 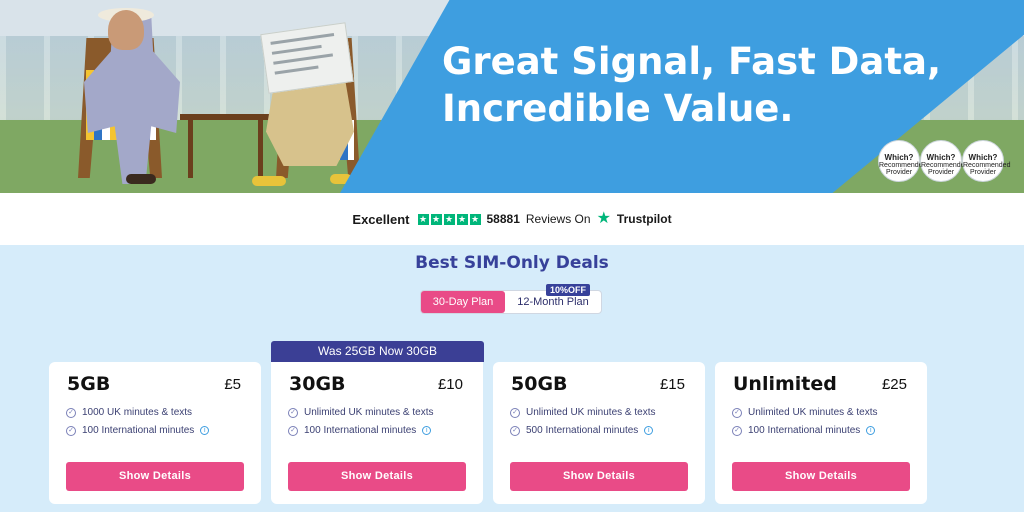 What do you see at coordinates (126, 30) in the screenshot?
I see `person-head` at bounding box center [126, 30].